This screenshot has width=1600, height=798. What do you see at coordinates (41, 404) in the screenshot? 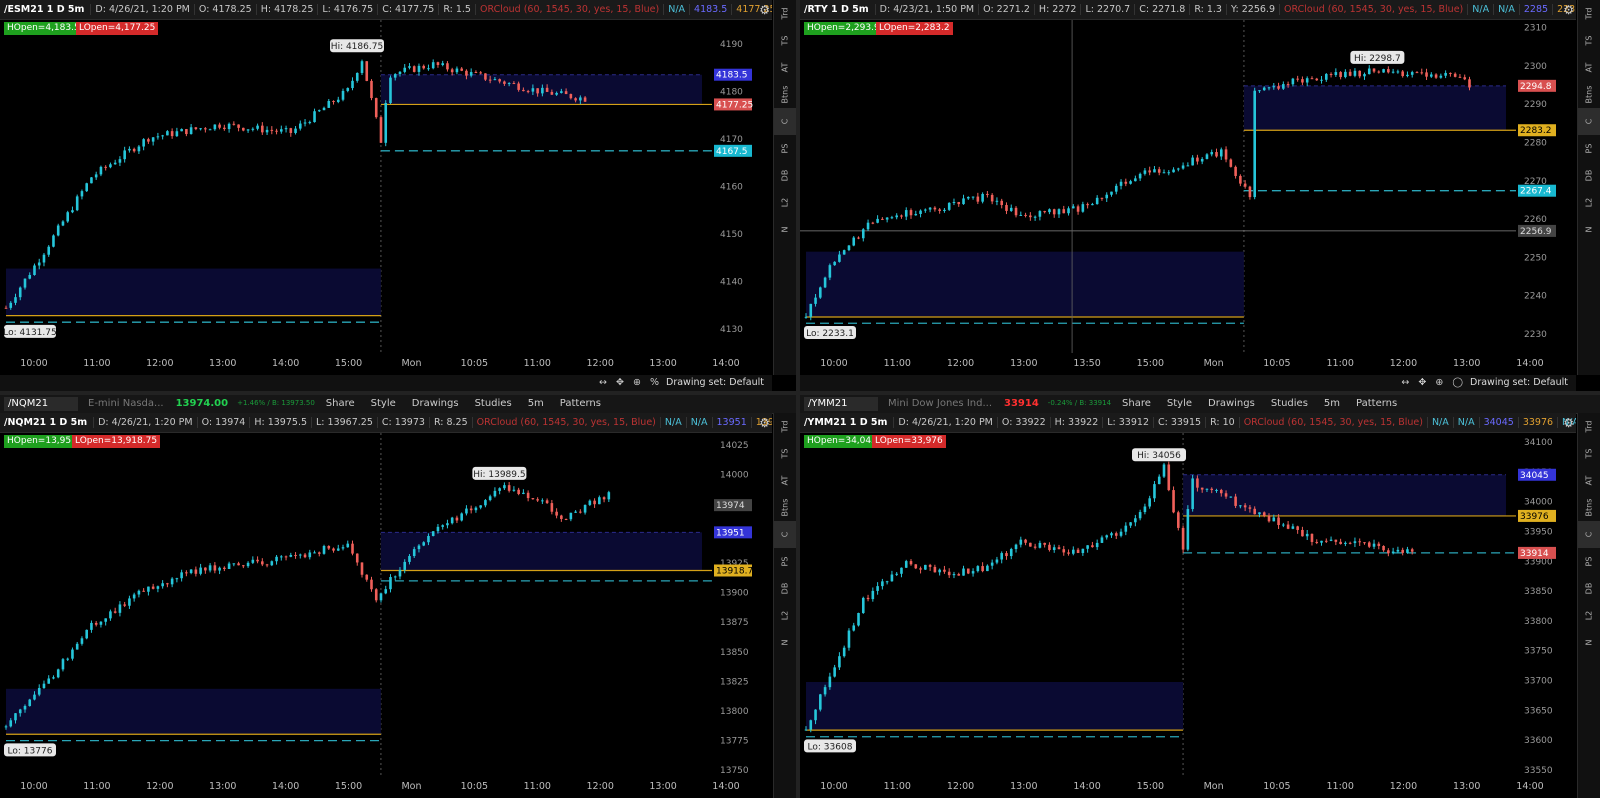
I see `symbol-selector: /NQM21` at bounding box center [41, 404].